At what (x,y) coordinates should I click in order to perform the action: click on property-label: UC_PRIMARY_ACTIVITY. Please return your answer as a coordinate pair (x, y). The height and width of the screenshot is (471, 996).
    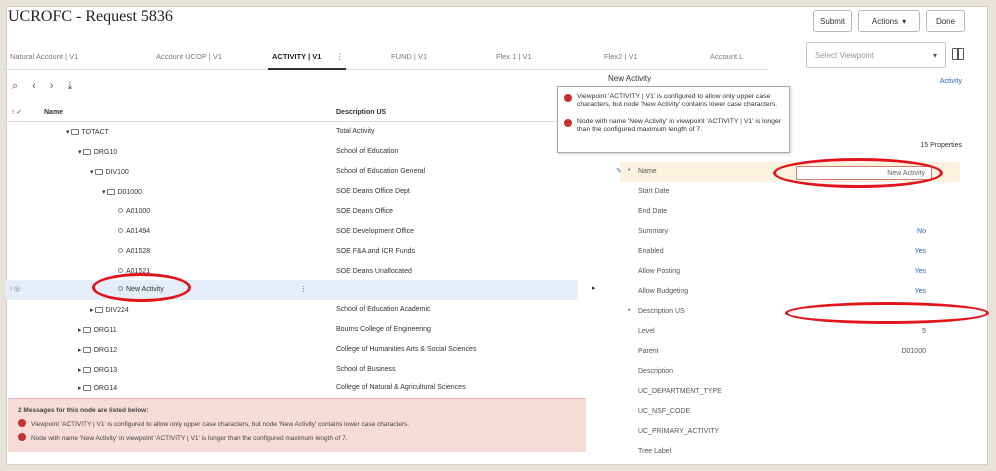
    Looking at the image, I should click on (679, 431).